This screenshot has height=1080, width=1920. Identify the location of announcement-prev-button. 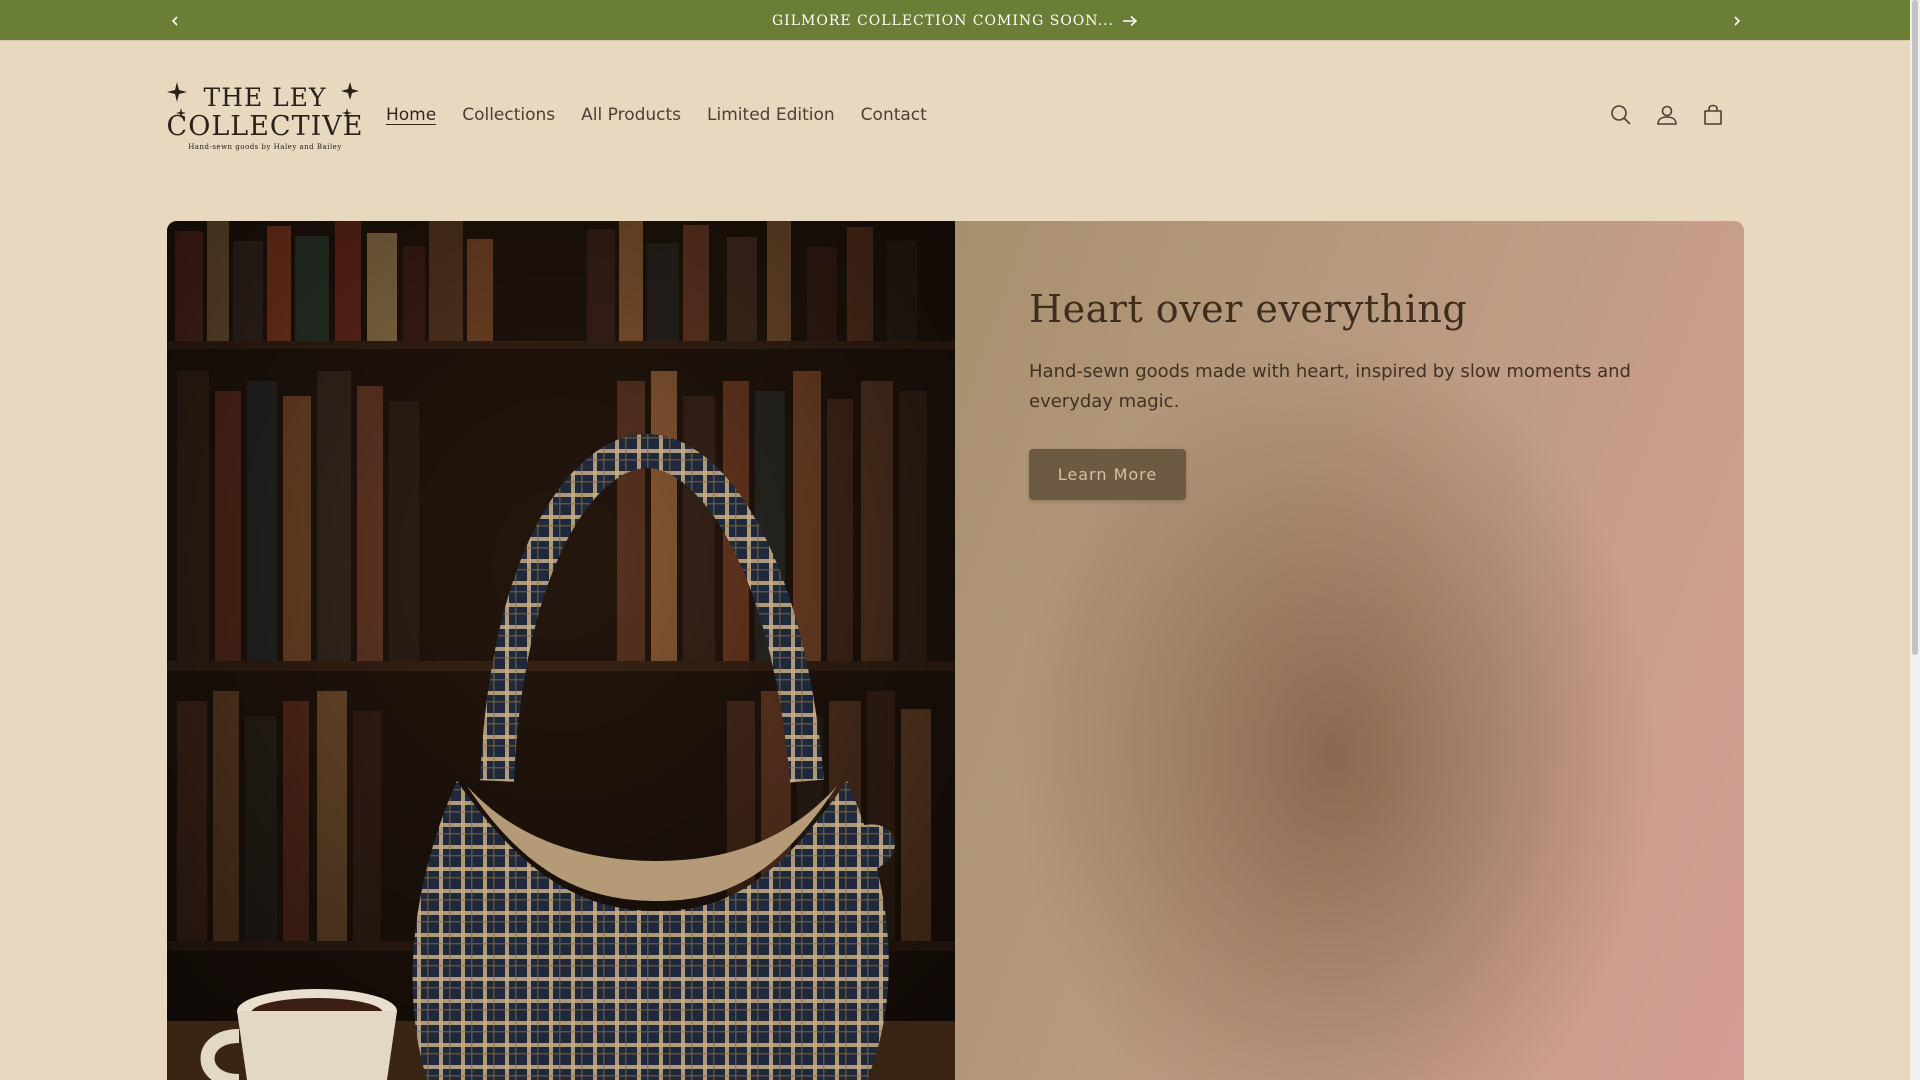
(175, 20).